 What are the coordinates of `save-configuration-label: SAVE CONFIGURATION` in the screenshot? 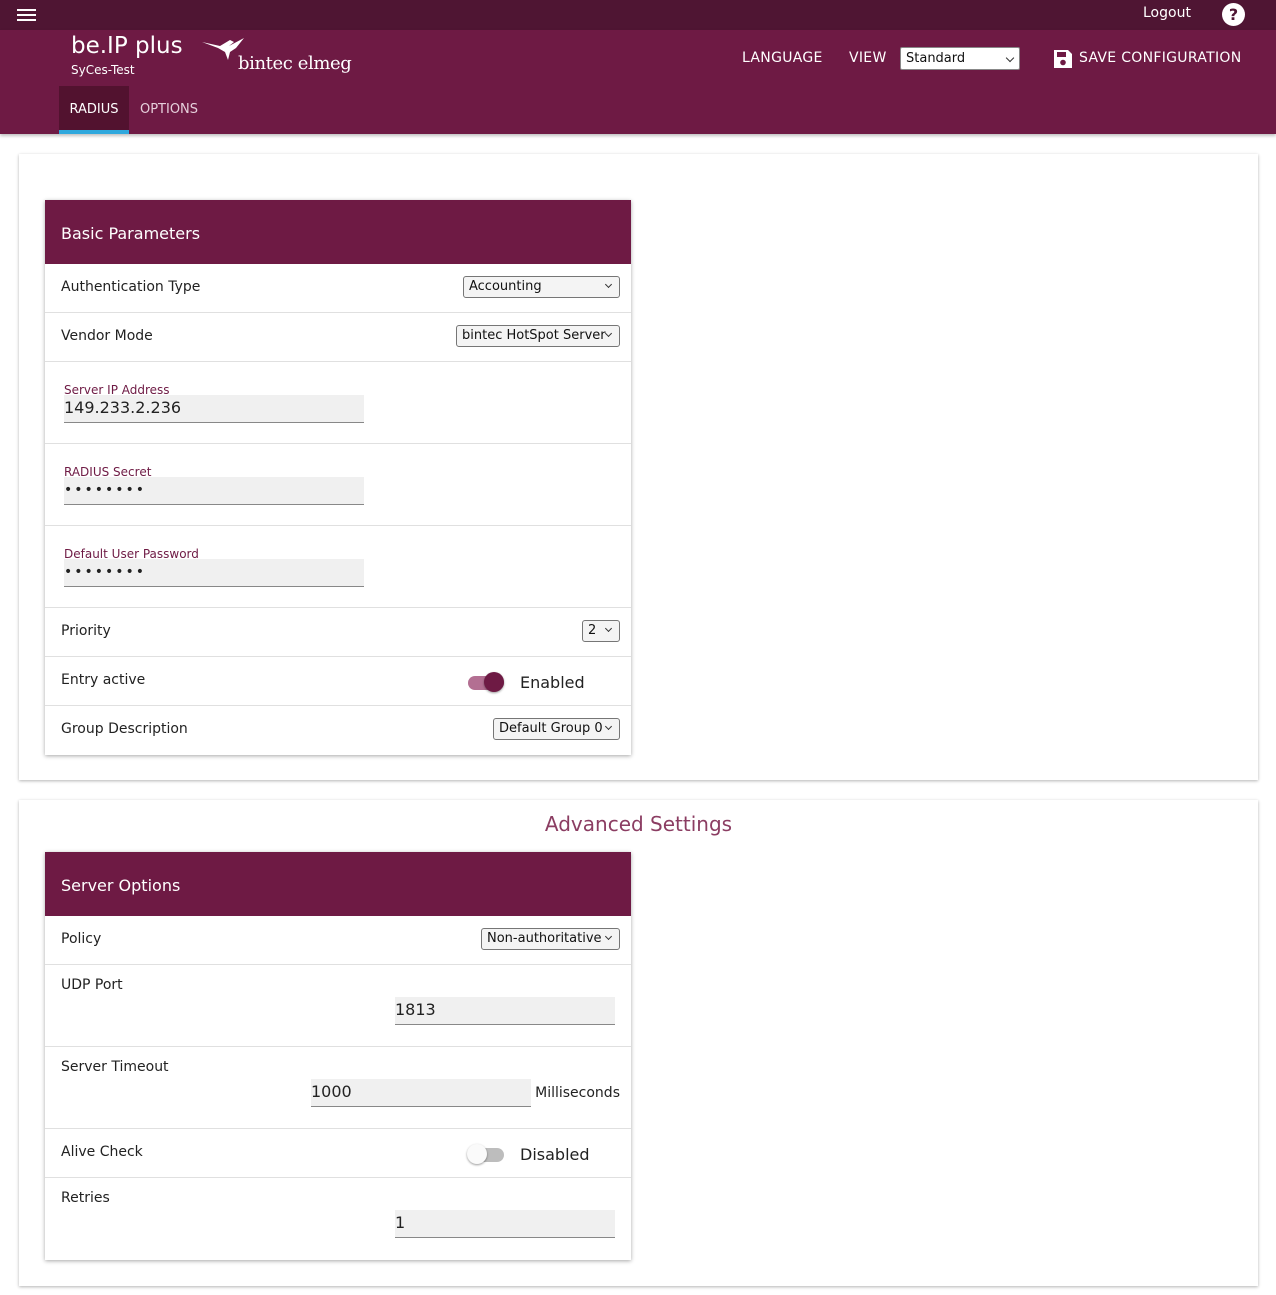 It's located at (1160, 58).